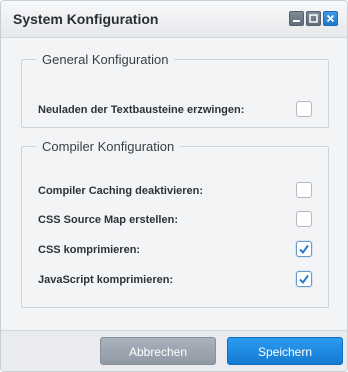 The image size is (348, 372). I want to click on titlebar: System Konfiguration, so click(174, 19).